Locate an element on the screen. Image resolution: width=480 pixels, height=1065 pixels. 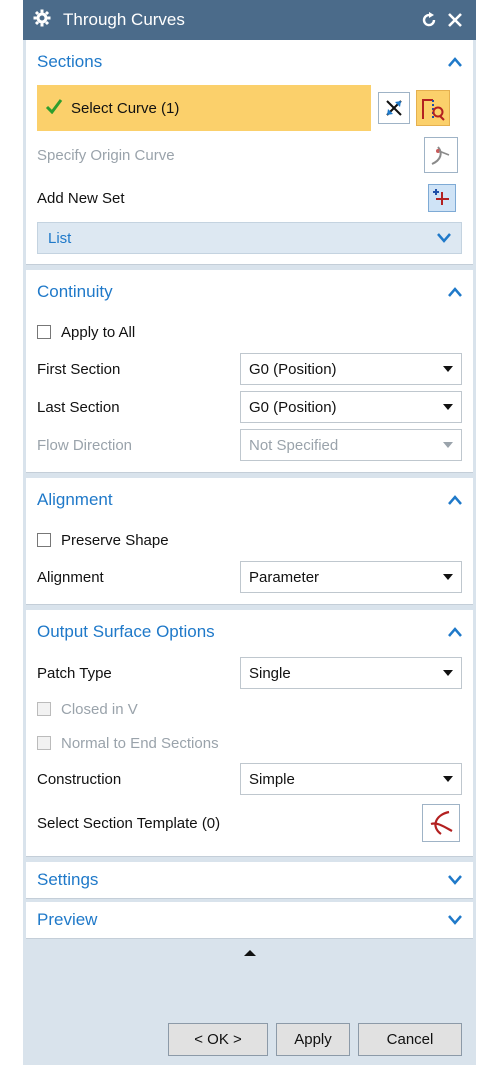
alignment-row: Alignment Parameter is located at coordinates (249, 577).